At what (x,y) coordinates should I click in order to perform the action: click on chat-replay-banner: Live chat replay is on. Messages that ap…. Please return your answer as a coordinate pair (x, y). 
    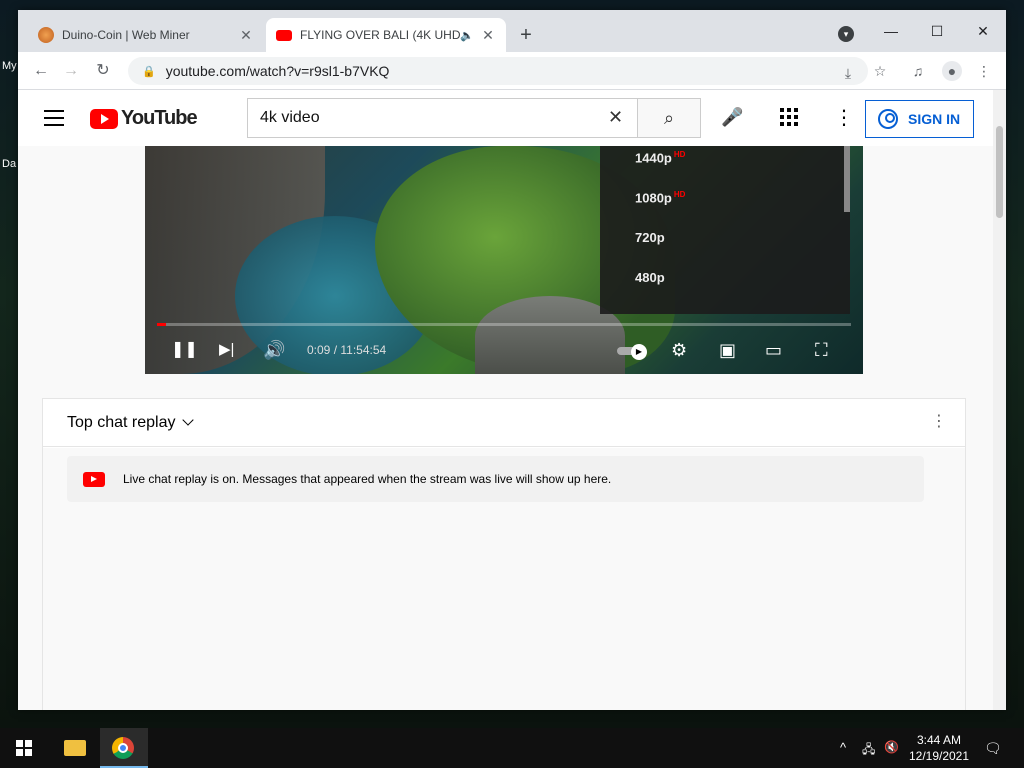
    Looking at the image, I should click on (495, 479).